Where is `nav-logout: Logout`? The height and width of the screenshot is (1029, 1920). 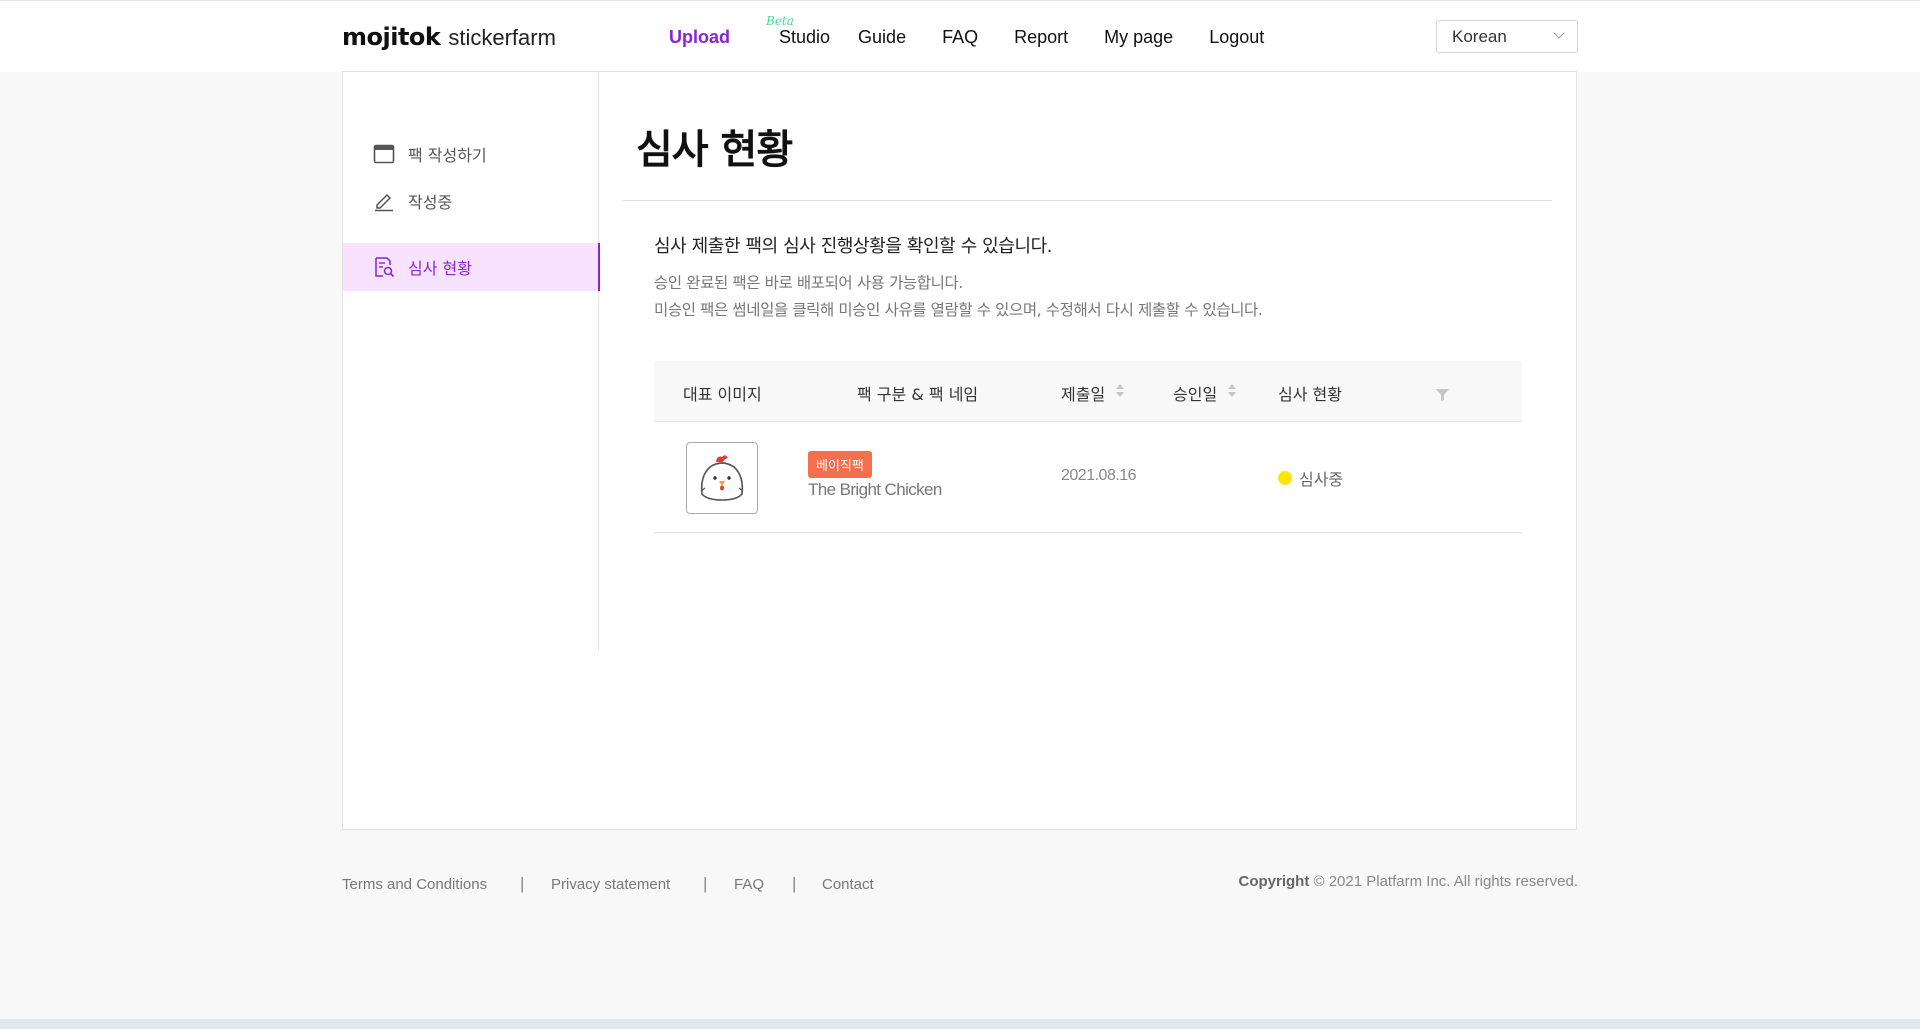 nav-logout: Logout is located at coordinates (1236, 37).